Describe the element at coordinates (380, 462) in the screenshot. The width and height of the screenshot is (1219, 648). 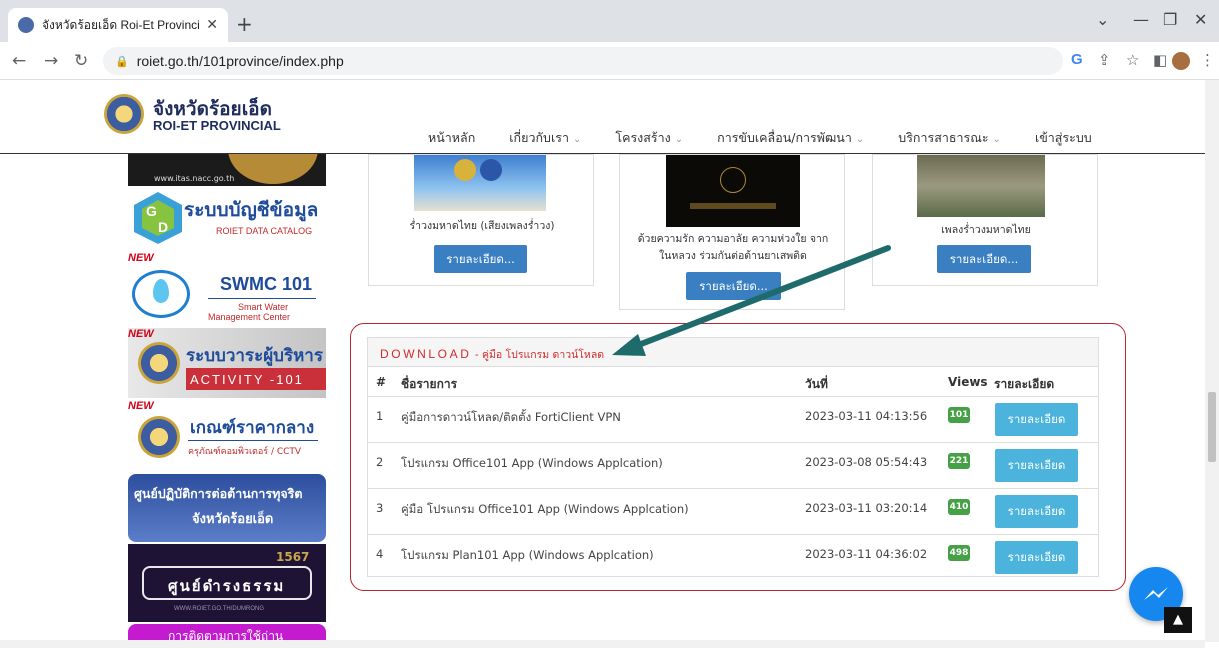
I see `row-num: 2` at that location.